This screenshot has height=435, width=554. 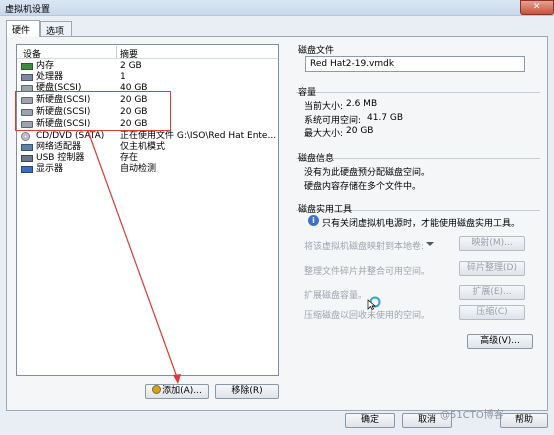 What do you see at coordinates (27, 147) in the screenshot?
I see `network-adapter-icon` at bounding box center [27, 147].